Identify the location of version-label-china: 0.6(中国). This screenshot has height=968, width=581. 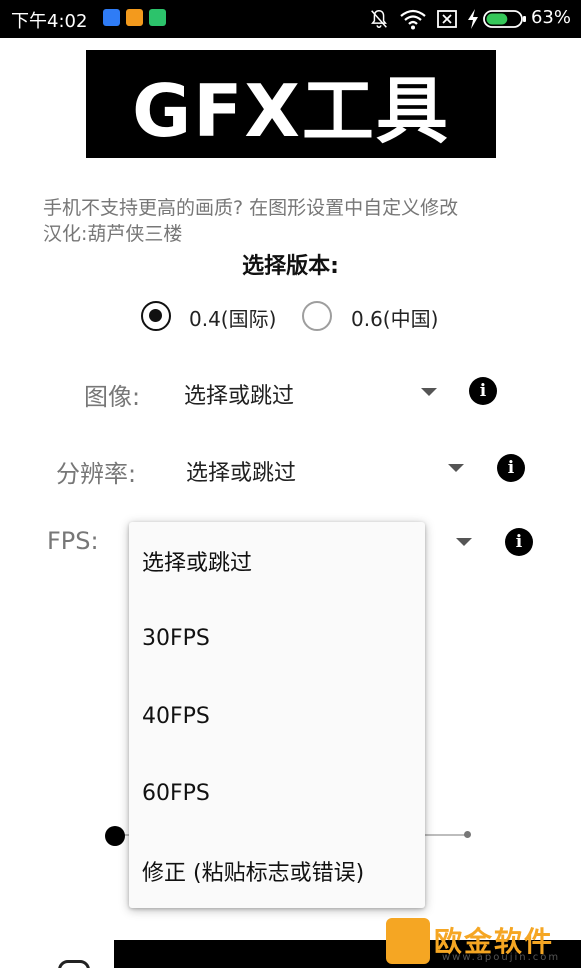
(394, 317).